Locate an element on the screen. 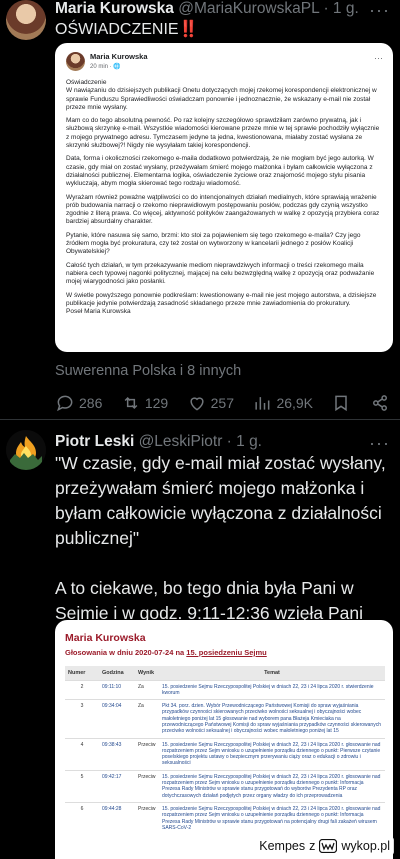  author-handle: @MariaKurowskaPL is located at coordinates (248, 8).